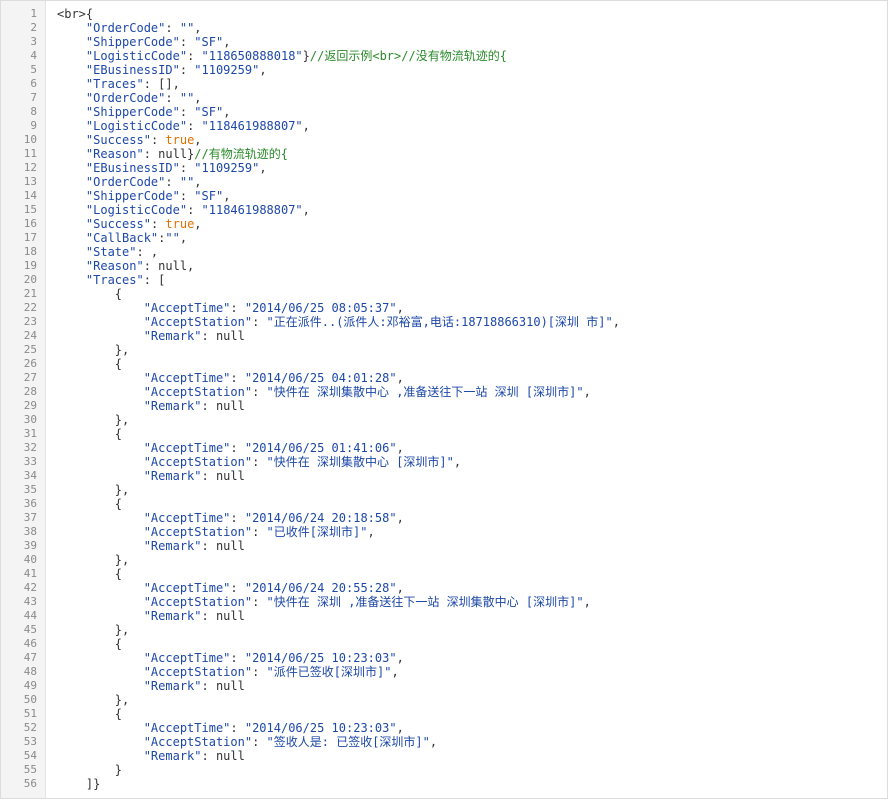 The height and width of the screenshot is (801, 890). Describe the element at coordinates (444, 518) in the screenshot. I see `code-line: 37 "AcceptTime": "2014/06/24 20:18:58",` at that location.